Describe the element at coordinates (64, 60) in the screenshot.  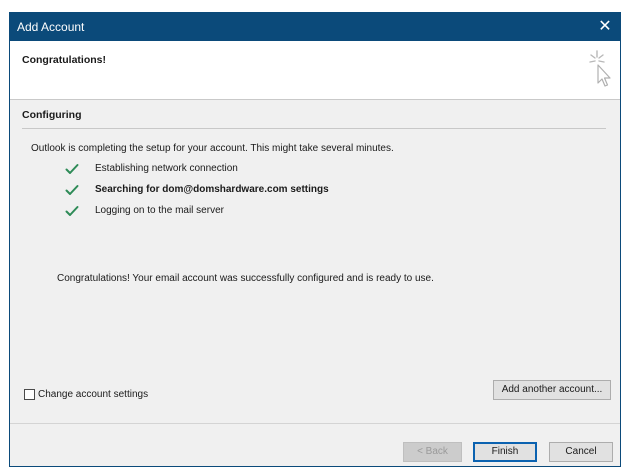
I see `header-heading: Congratulations!` at that location.